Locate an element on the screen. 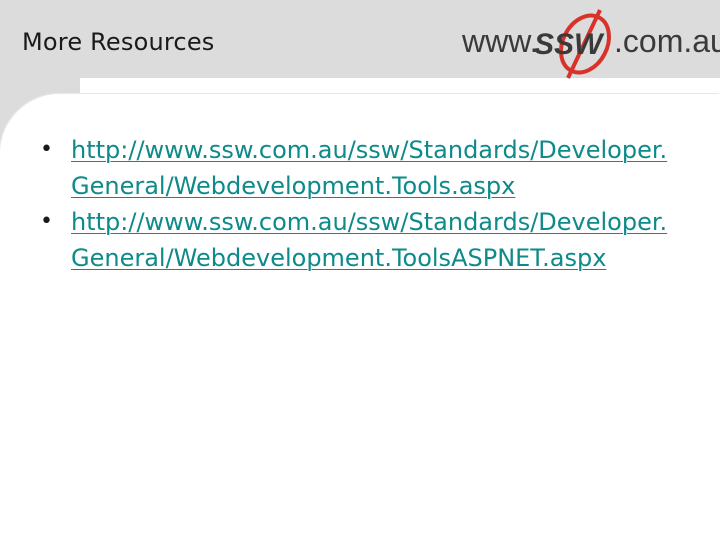 This screenshot has width=720, height=540. logo-brand: SSW is located at coordinates (569, 44).